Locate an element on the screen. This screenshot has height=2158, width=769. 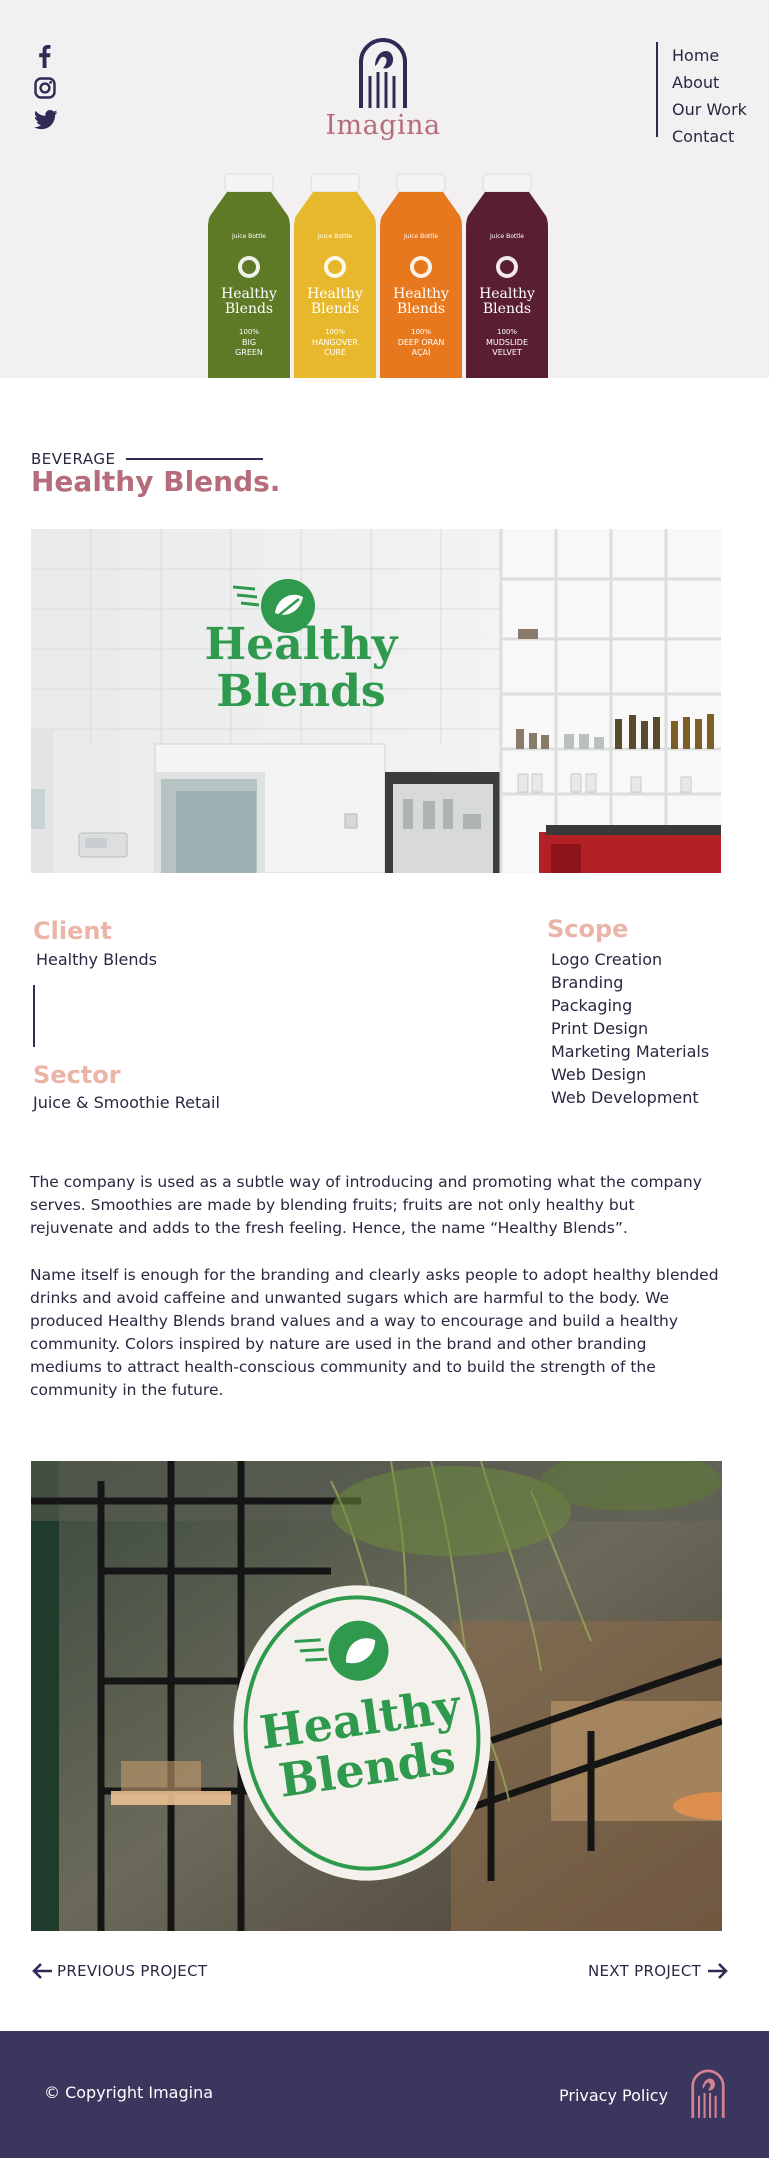
bottle-label: BIG is located at coordinates (249, 342).